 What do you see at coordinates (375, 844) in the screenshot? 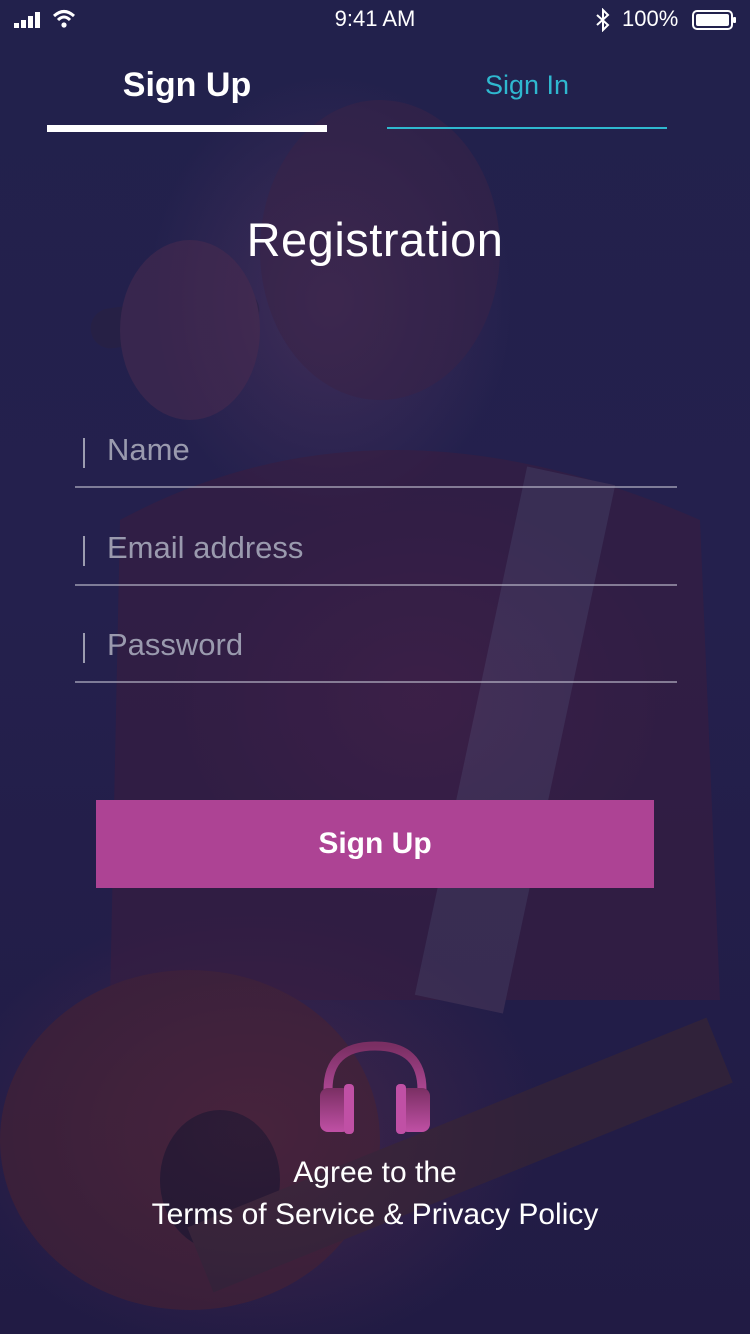
I see `sign-up-button: Sign Up` at bounding box center [375, 844].